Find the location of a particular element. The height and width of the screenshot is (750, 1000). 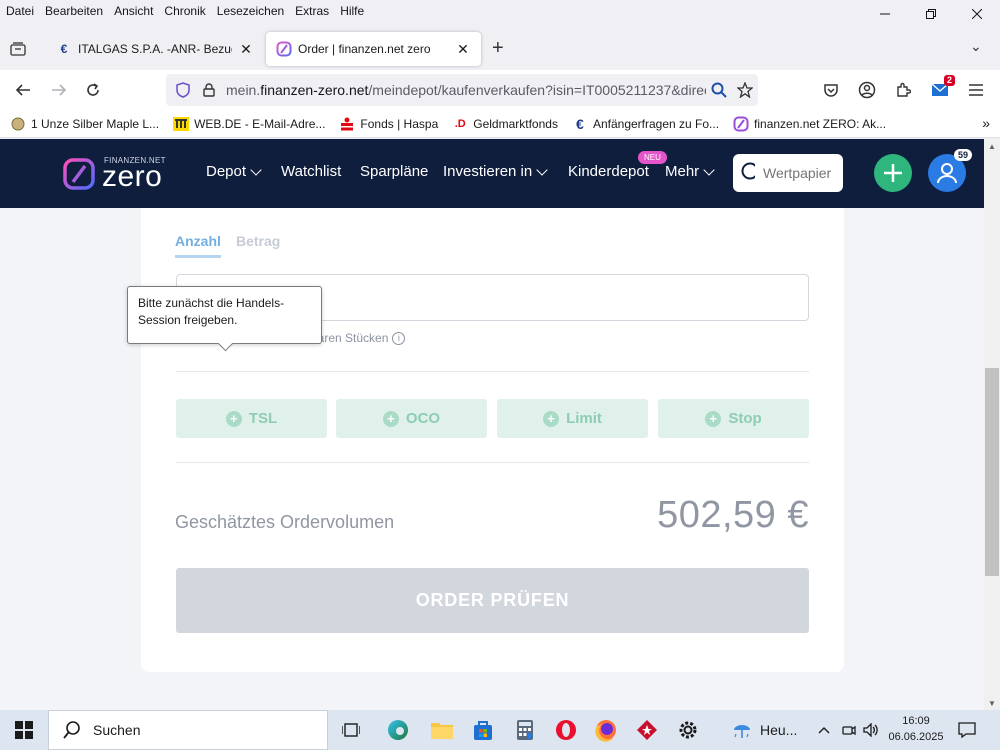

nav-kinderdepot: Kinderdepot is located at coordinates (608, 171).